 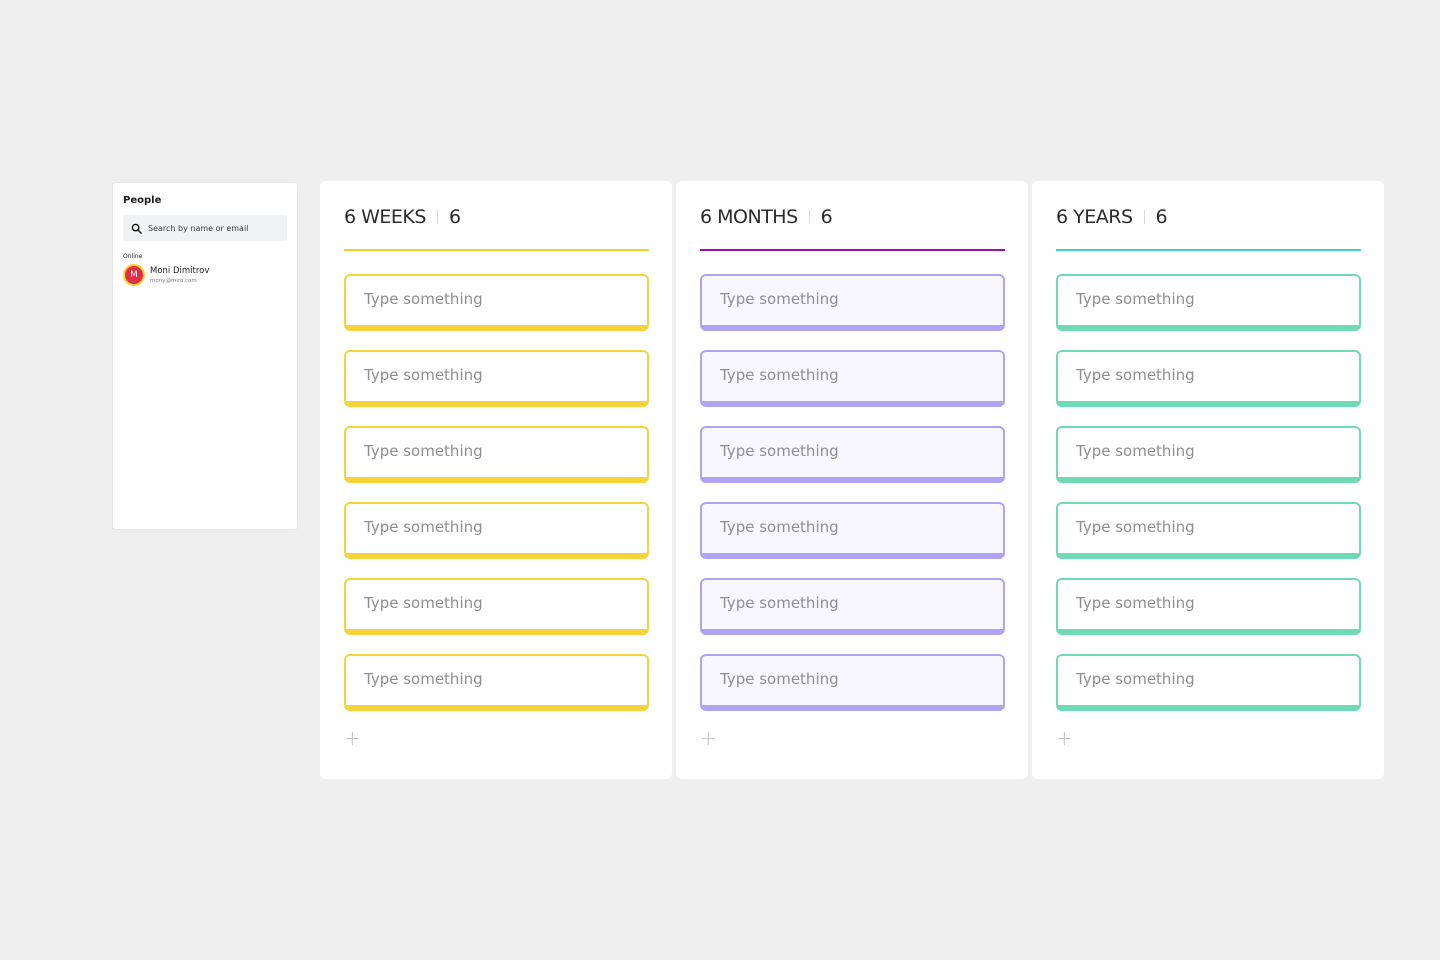 What do you see at coordinates (749, 217) in the screenshot?
I see `column-title: 6 MONTHS` at bounding box center [749, 217].